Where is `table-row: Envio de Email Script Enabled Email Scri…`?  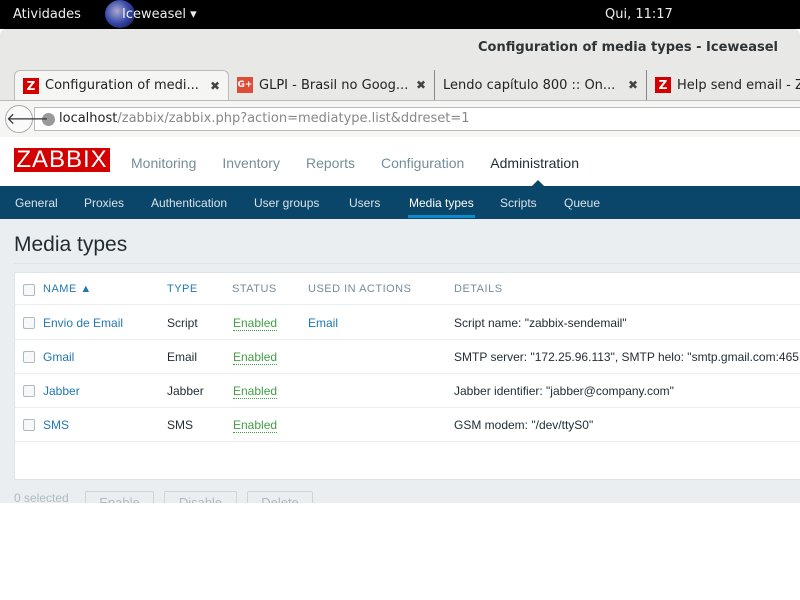 table-row: Envio de Email Script Enabled Email Scri… is located at coordinates (407, 323).